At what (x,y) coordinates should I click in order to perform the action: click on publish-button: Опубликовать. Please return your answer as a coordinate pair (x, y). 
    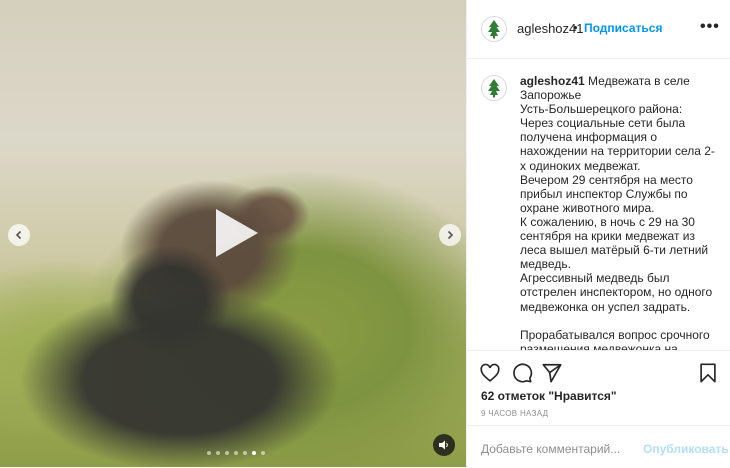
    Looking at the image, I should click on (686, 449).